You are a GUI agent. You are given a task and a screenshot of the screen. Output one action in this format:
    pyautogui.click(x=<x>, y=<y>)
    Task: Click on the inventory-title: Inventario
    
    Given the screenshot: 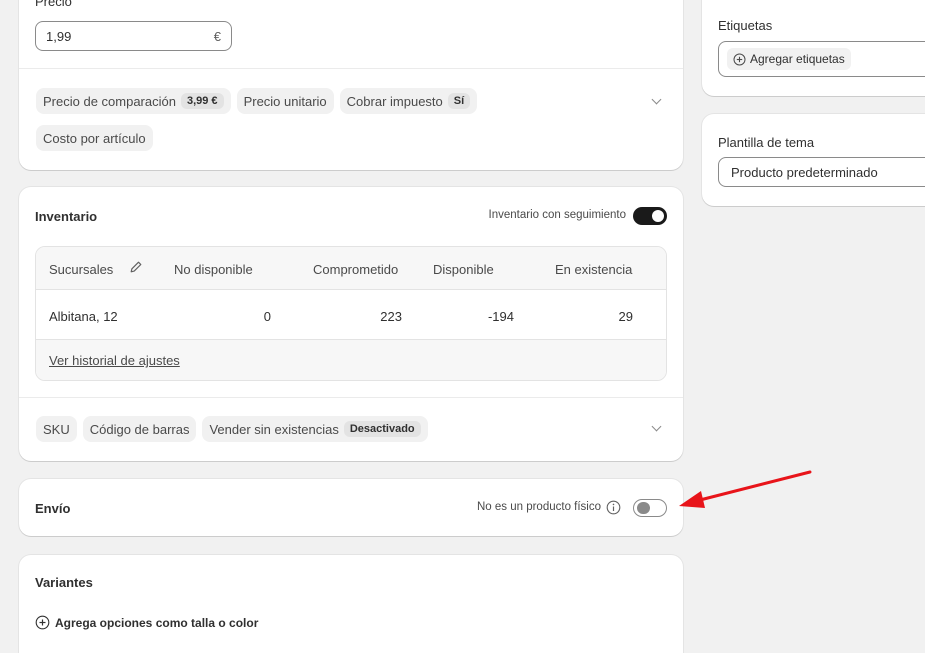 What is the action you would take?
    pyautogui.click(x=66, y=216)
    